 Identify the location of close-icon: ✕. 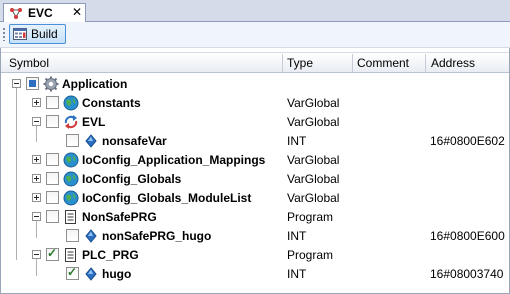
(77, 12).